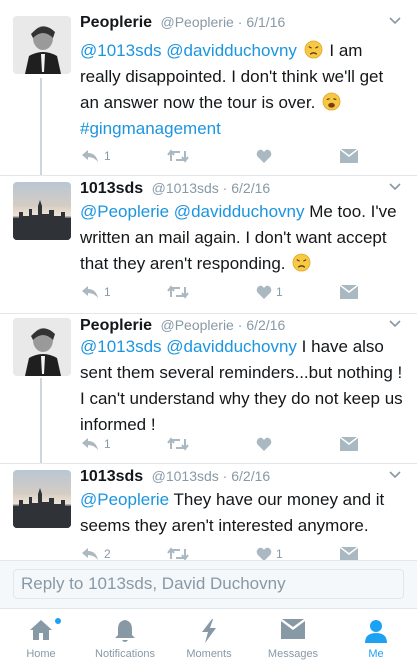 Image resolution: width=417 pixels, height=660 pixels. Describe the element at coordinates (107, 553) in the screenshot. I see `reply-count: 2` at that location.